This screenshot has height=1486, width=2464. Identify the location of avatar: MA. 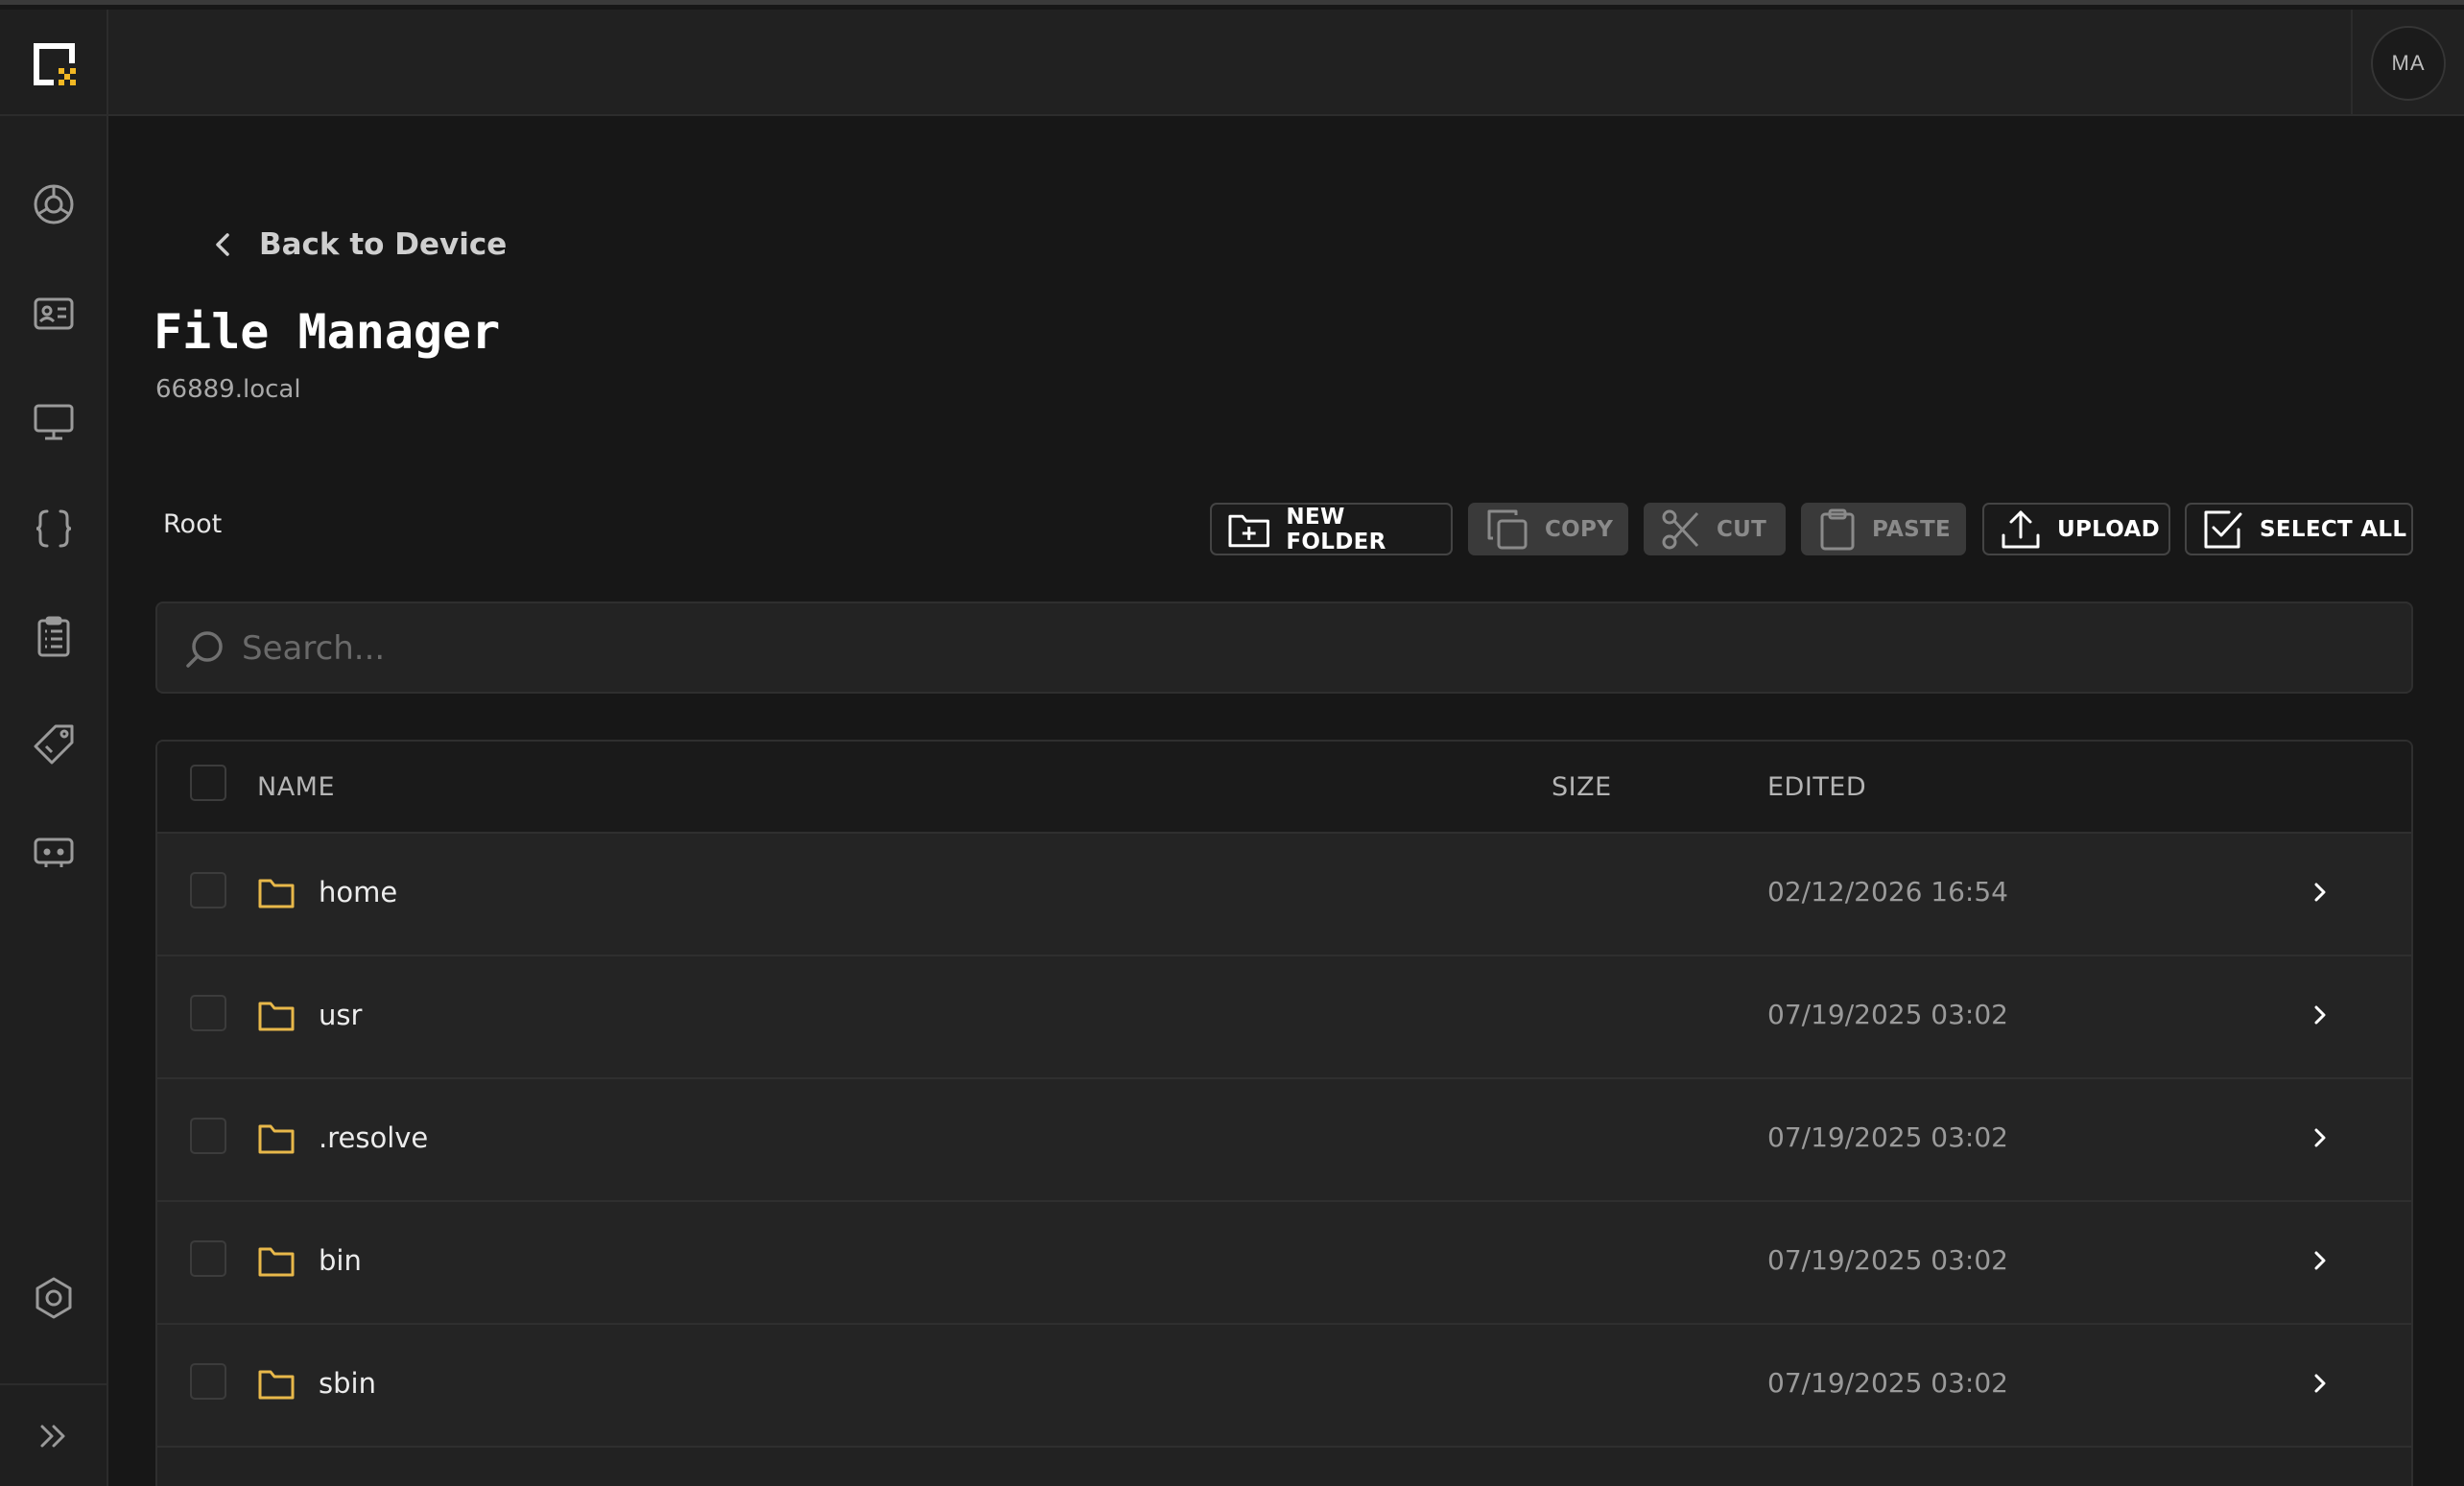
(2408, 63).